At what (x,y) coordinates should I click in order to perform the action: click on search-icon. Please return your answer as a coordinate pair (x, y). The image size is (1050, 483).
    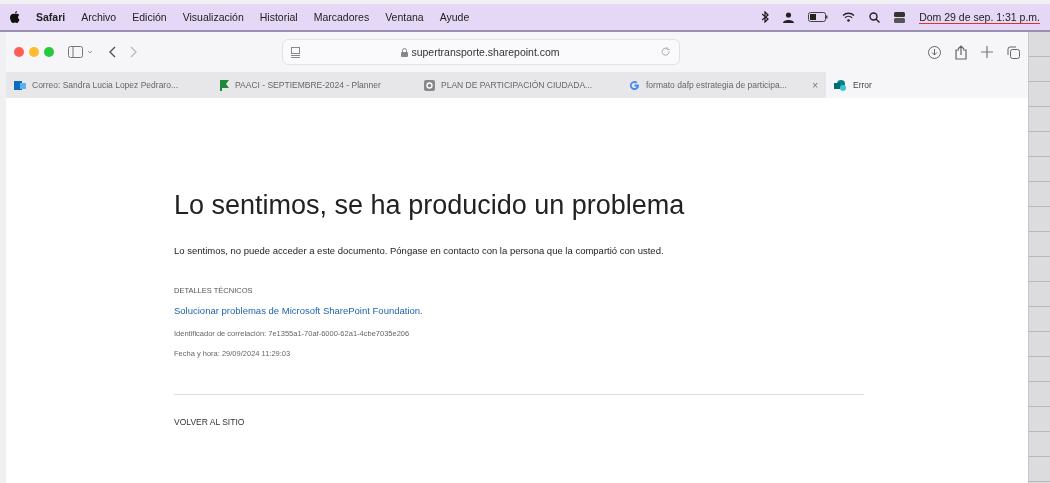
    Looking at the image, I should click on (875, 17).